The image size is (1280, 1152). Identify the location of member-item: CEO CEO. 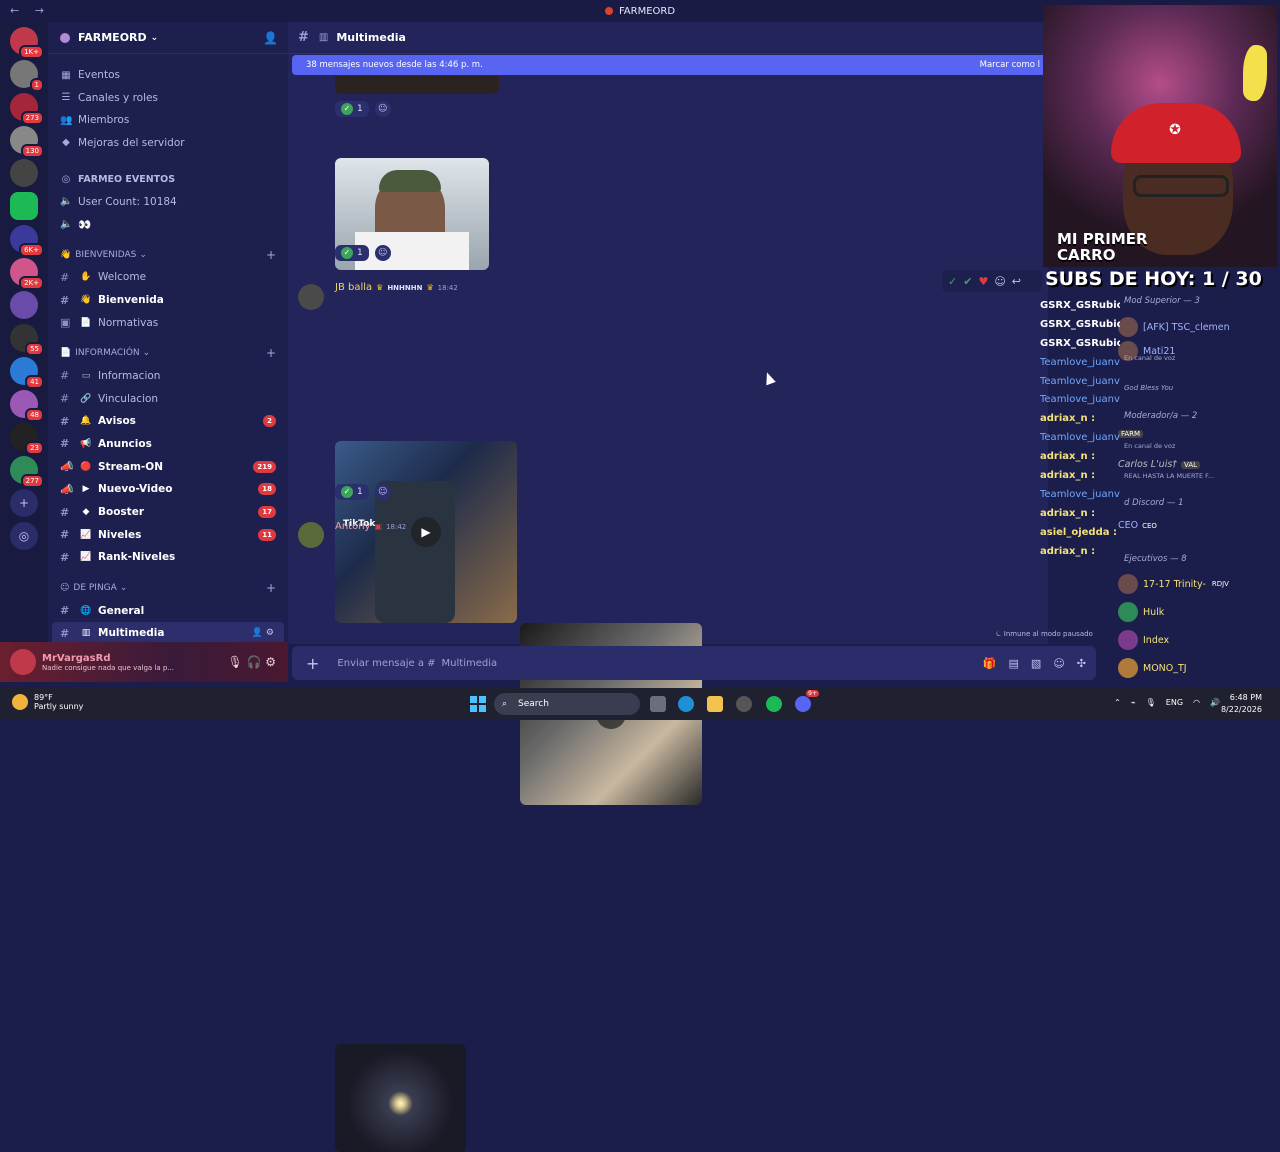
(1137, 525).